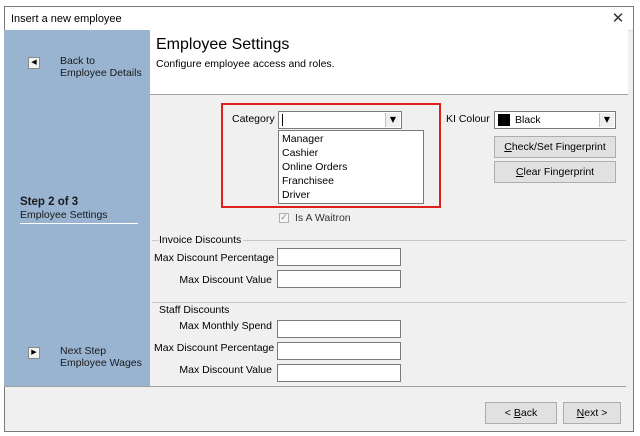 Image resolution: width=640 pixels, height=436 pixels. Describe the element at coordinates (201, 240) in the screenshot. I see `invoice-discounts-title: Invoice Discounts` at that location.